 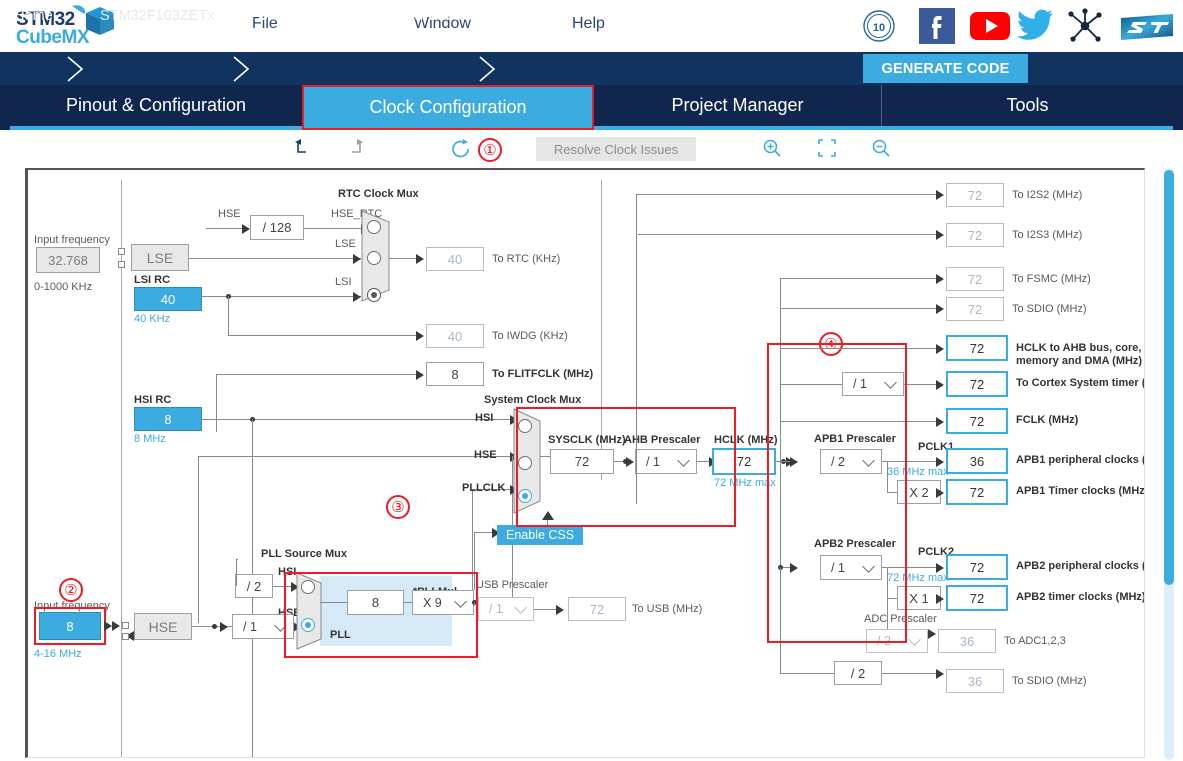 What do you see at coordinates (1035, 26) in the screenshot?
I see `twitter-icon` at bounding box center [1035, 26].